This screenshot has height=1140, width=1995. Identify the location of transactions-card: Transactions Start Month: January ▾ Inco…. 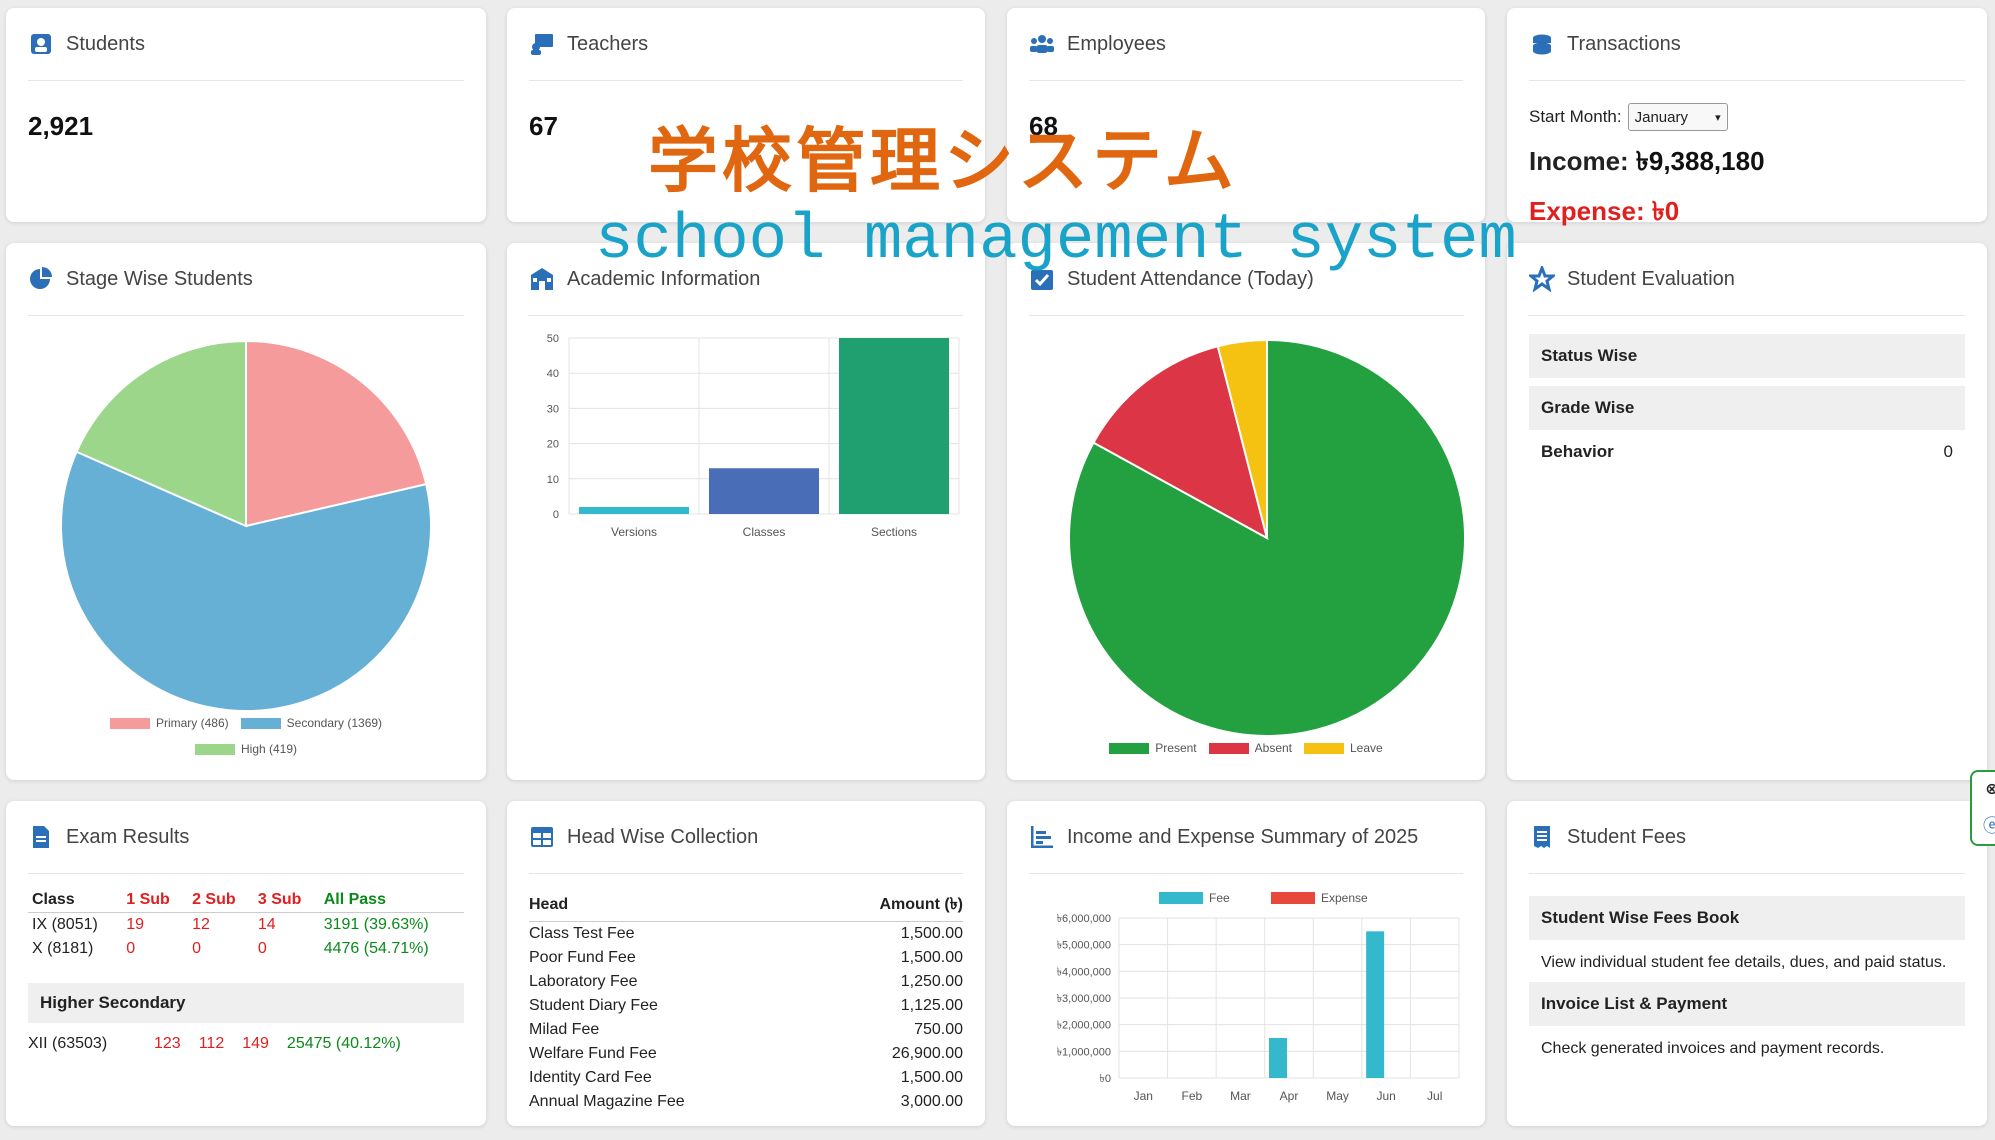
(1747, 117).